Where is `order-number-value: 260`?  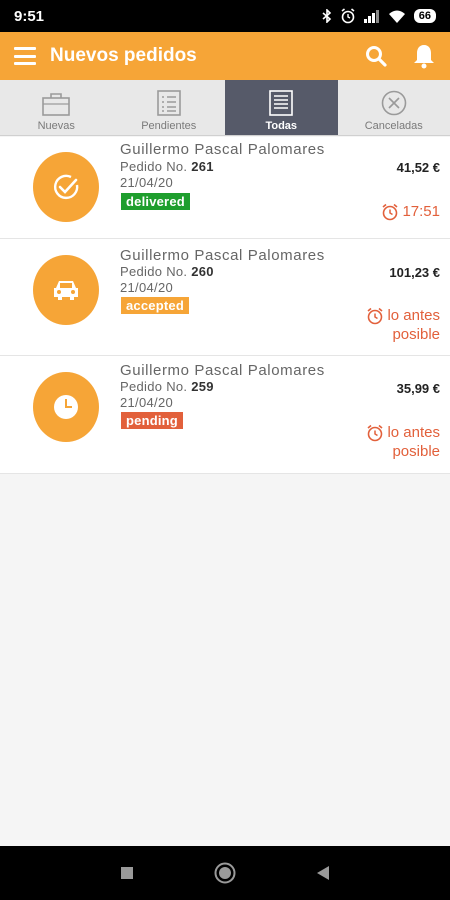
order-number-value: 260 is located at coordinates (202, 271).